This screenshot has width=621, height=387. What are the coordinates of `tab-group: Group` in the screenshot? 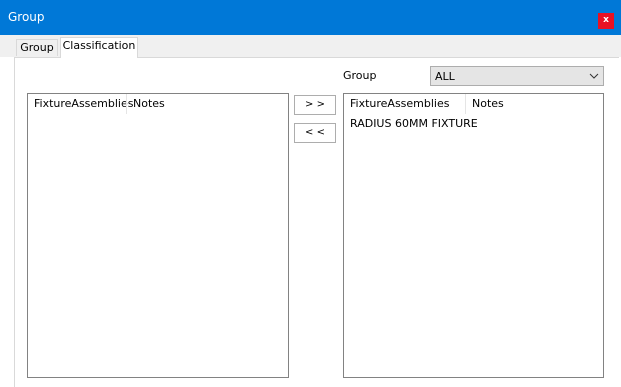 It's located at (37, 47).